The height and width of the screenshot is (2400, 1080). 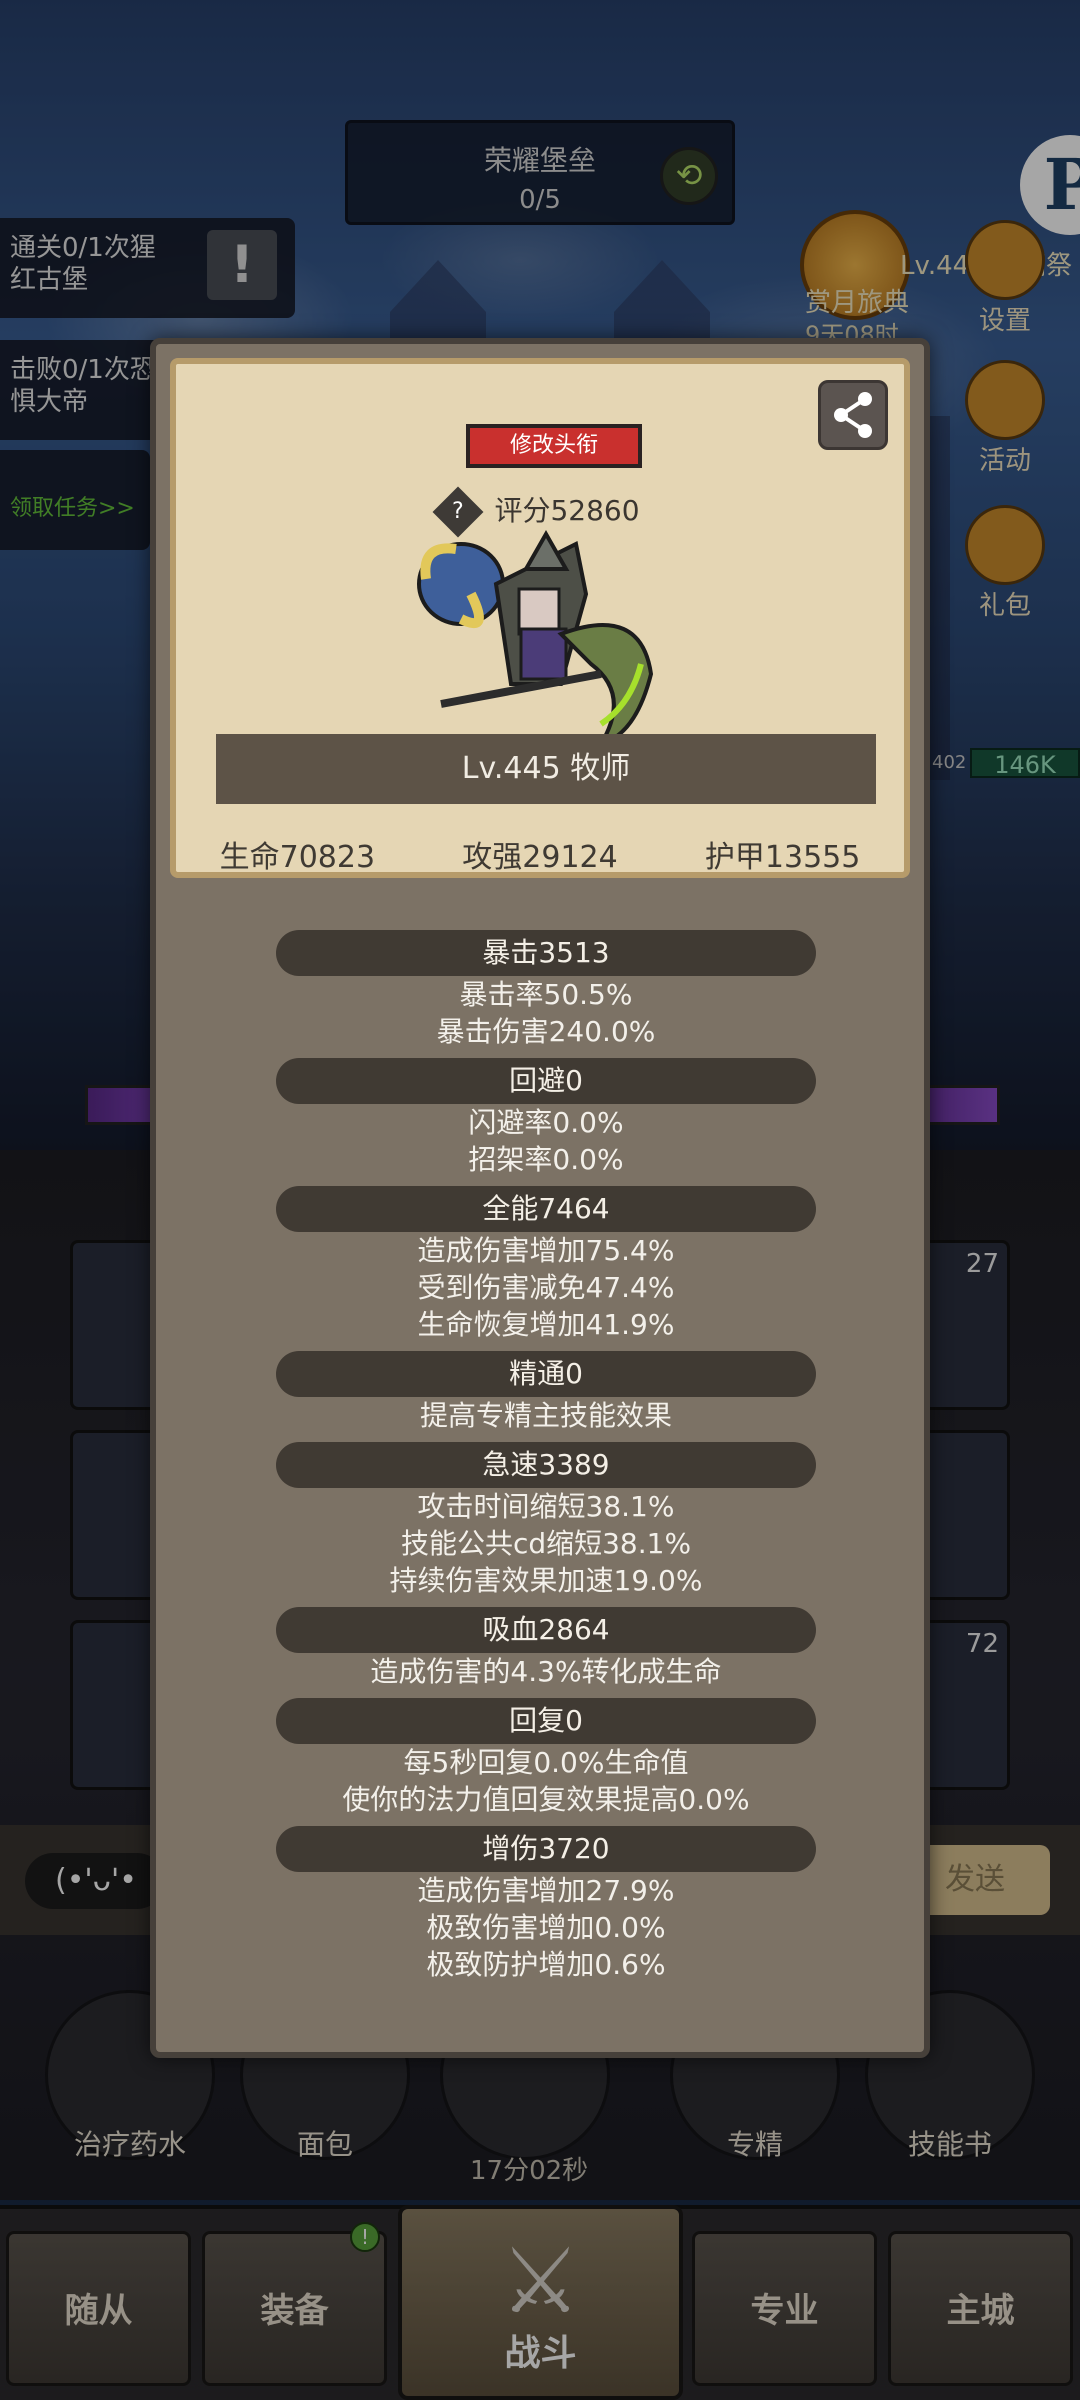 What do you see at coordinates (546, 1849) in the screenshot?
I see `stat-header-damage-bonus: 增伤3720` at bounding box center [546, 1849].